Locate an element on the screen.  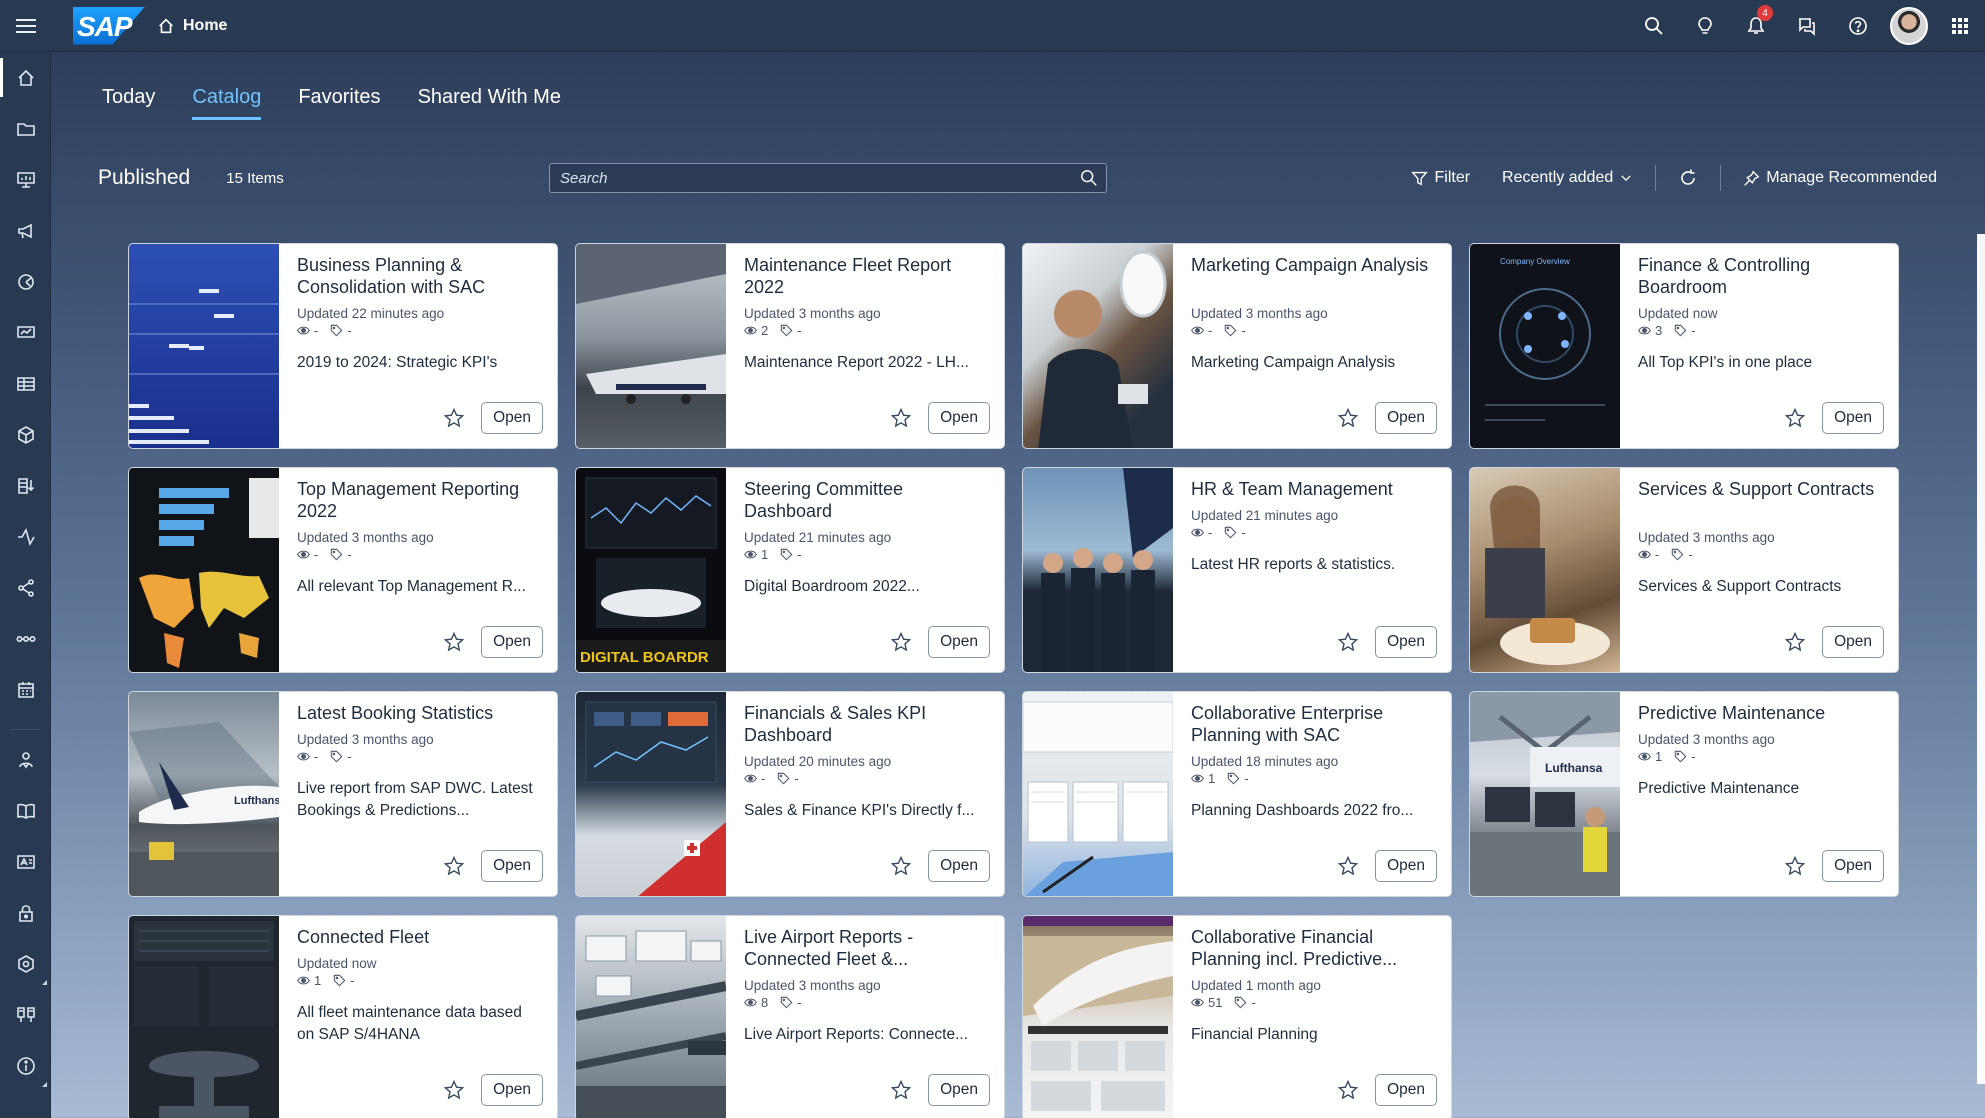
tab-today: Today is located at coordinates (128, 103).